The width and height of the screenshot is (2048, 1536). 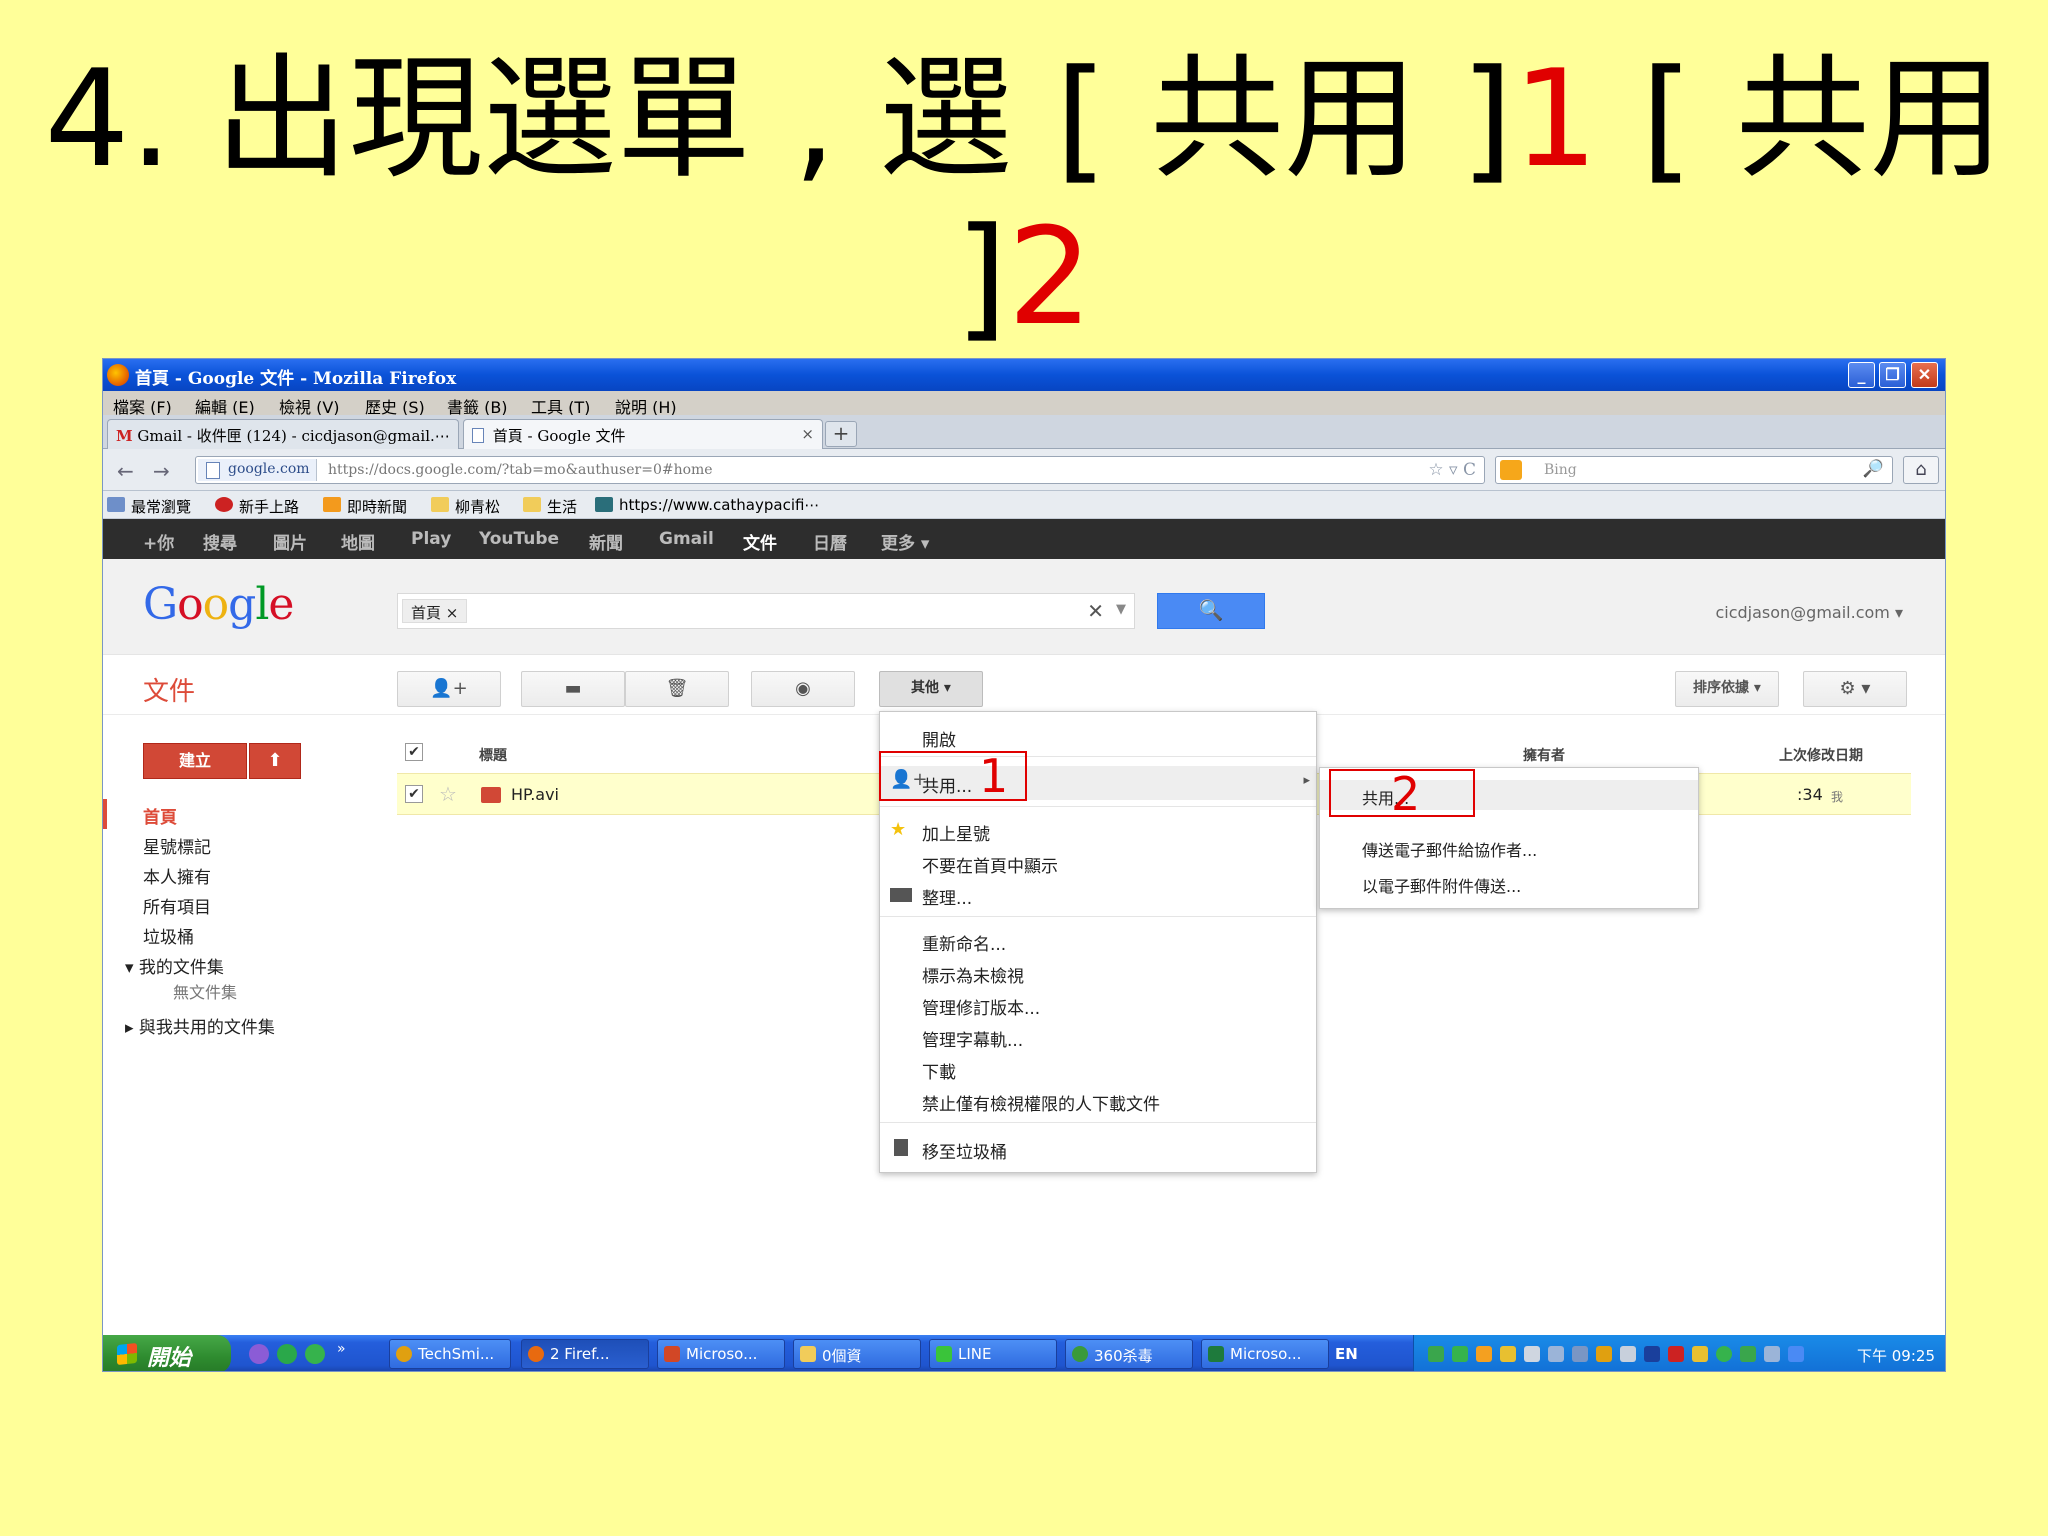 What do you see at coordinates (1924, 375) in the screenshot?
I see `close-window-button: ✕` at bounding box center [1924, 375].